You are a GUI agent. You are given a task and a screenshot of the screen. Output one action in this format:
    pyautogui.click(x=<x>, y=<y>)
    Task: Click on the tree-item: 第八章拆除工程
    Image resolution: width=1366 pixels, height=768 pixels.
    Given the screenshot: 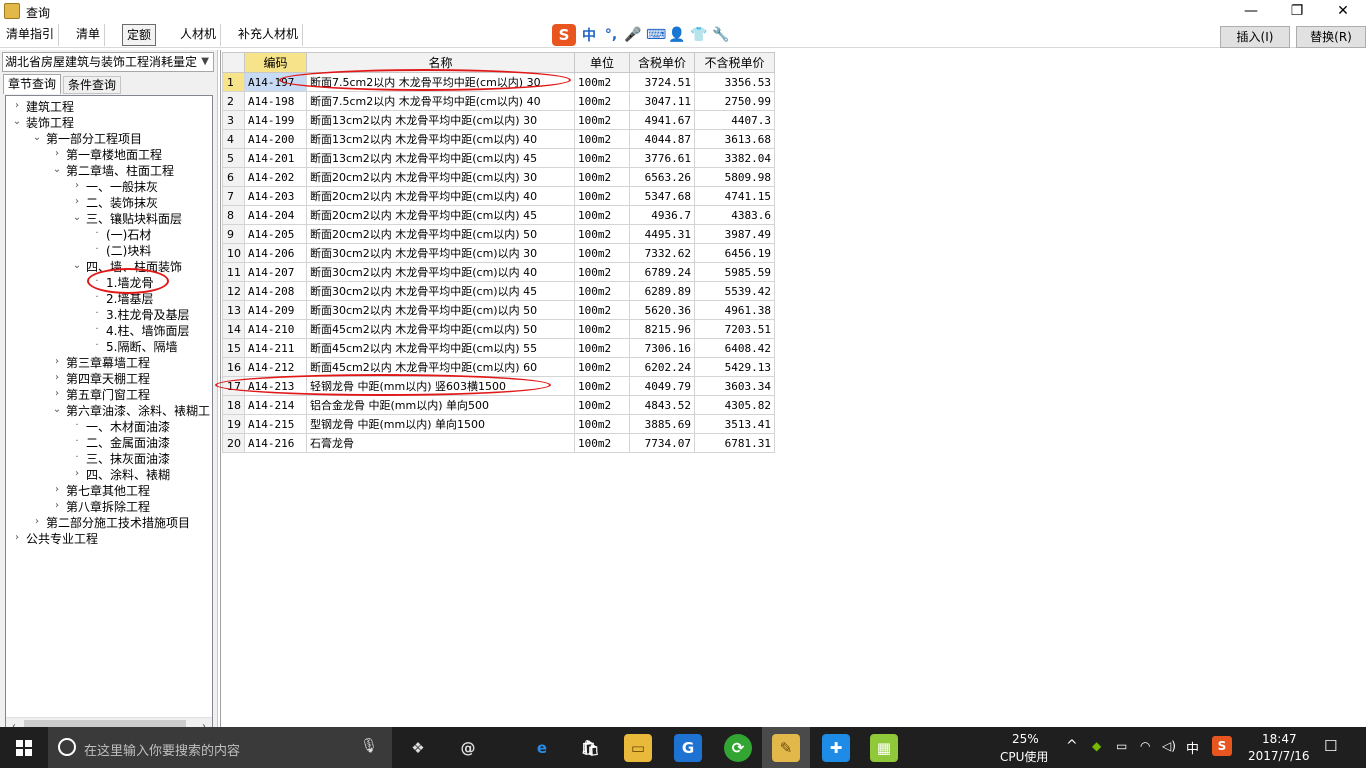 What is the action you would take?
    pyautogui.click(x=108, y=507)
    